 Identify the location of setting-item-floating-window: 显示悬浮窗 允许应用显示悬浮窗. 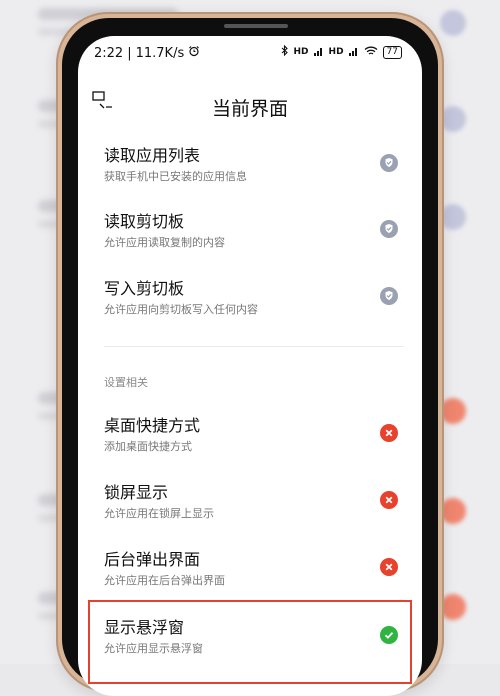
(254, 642).